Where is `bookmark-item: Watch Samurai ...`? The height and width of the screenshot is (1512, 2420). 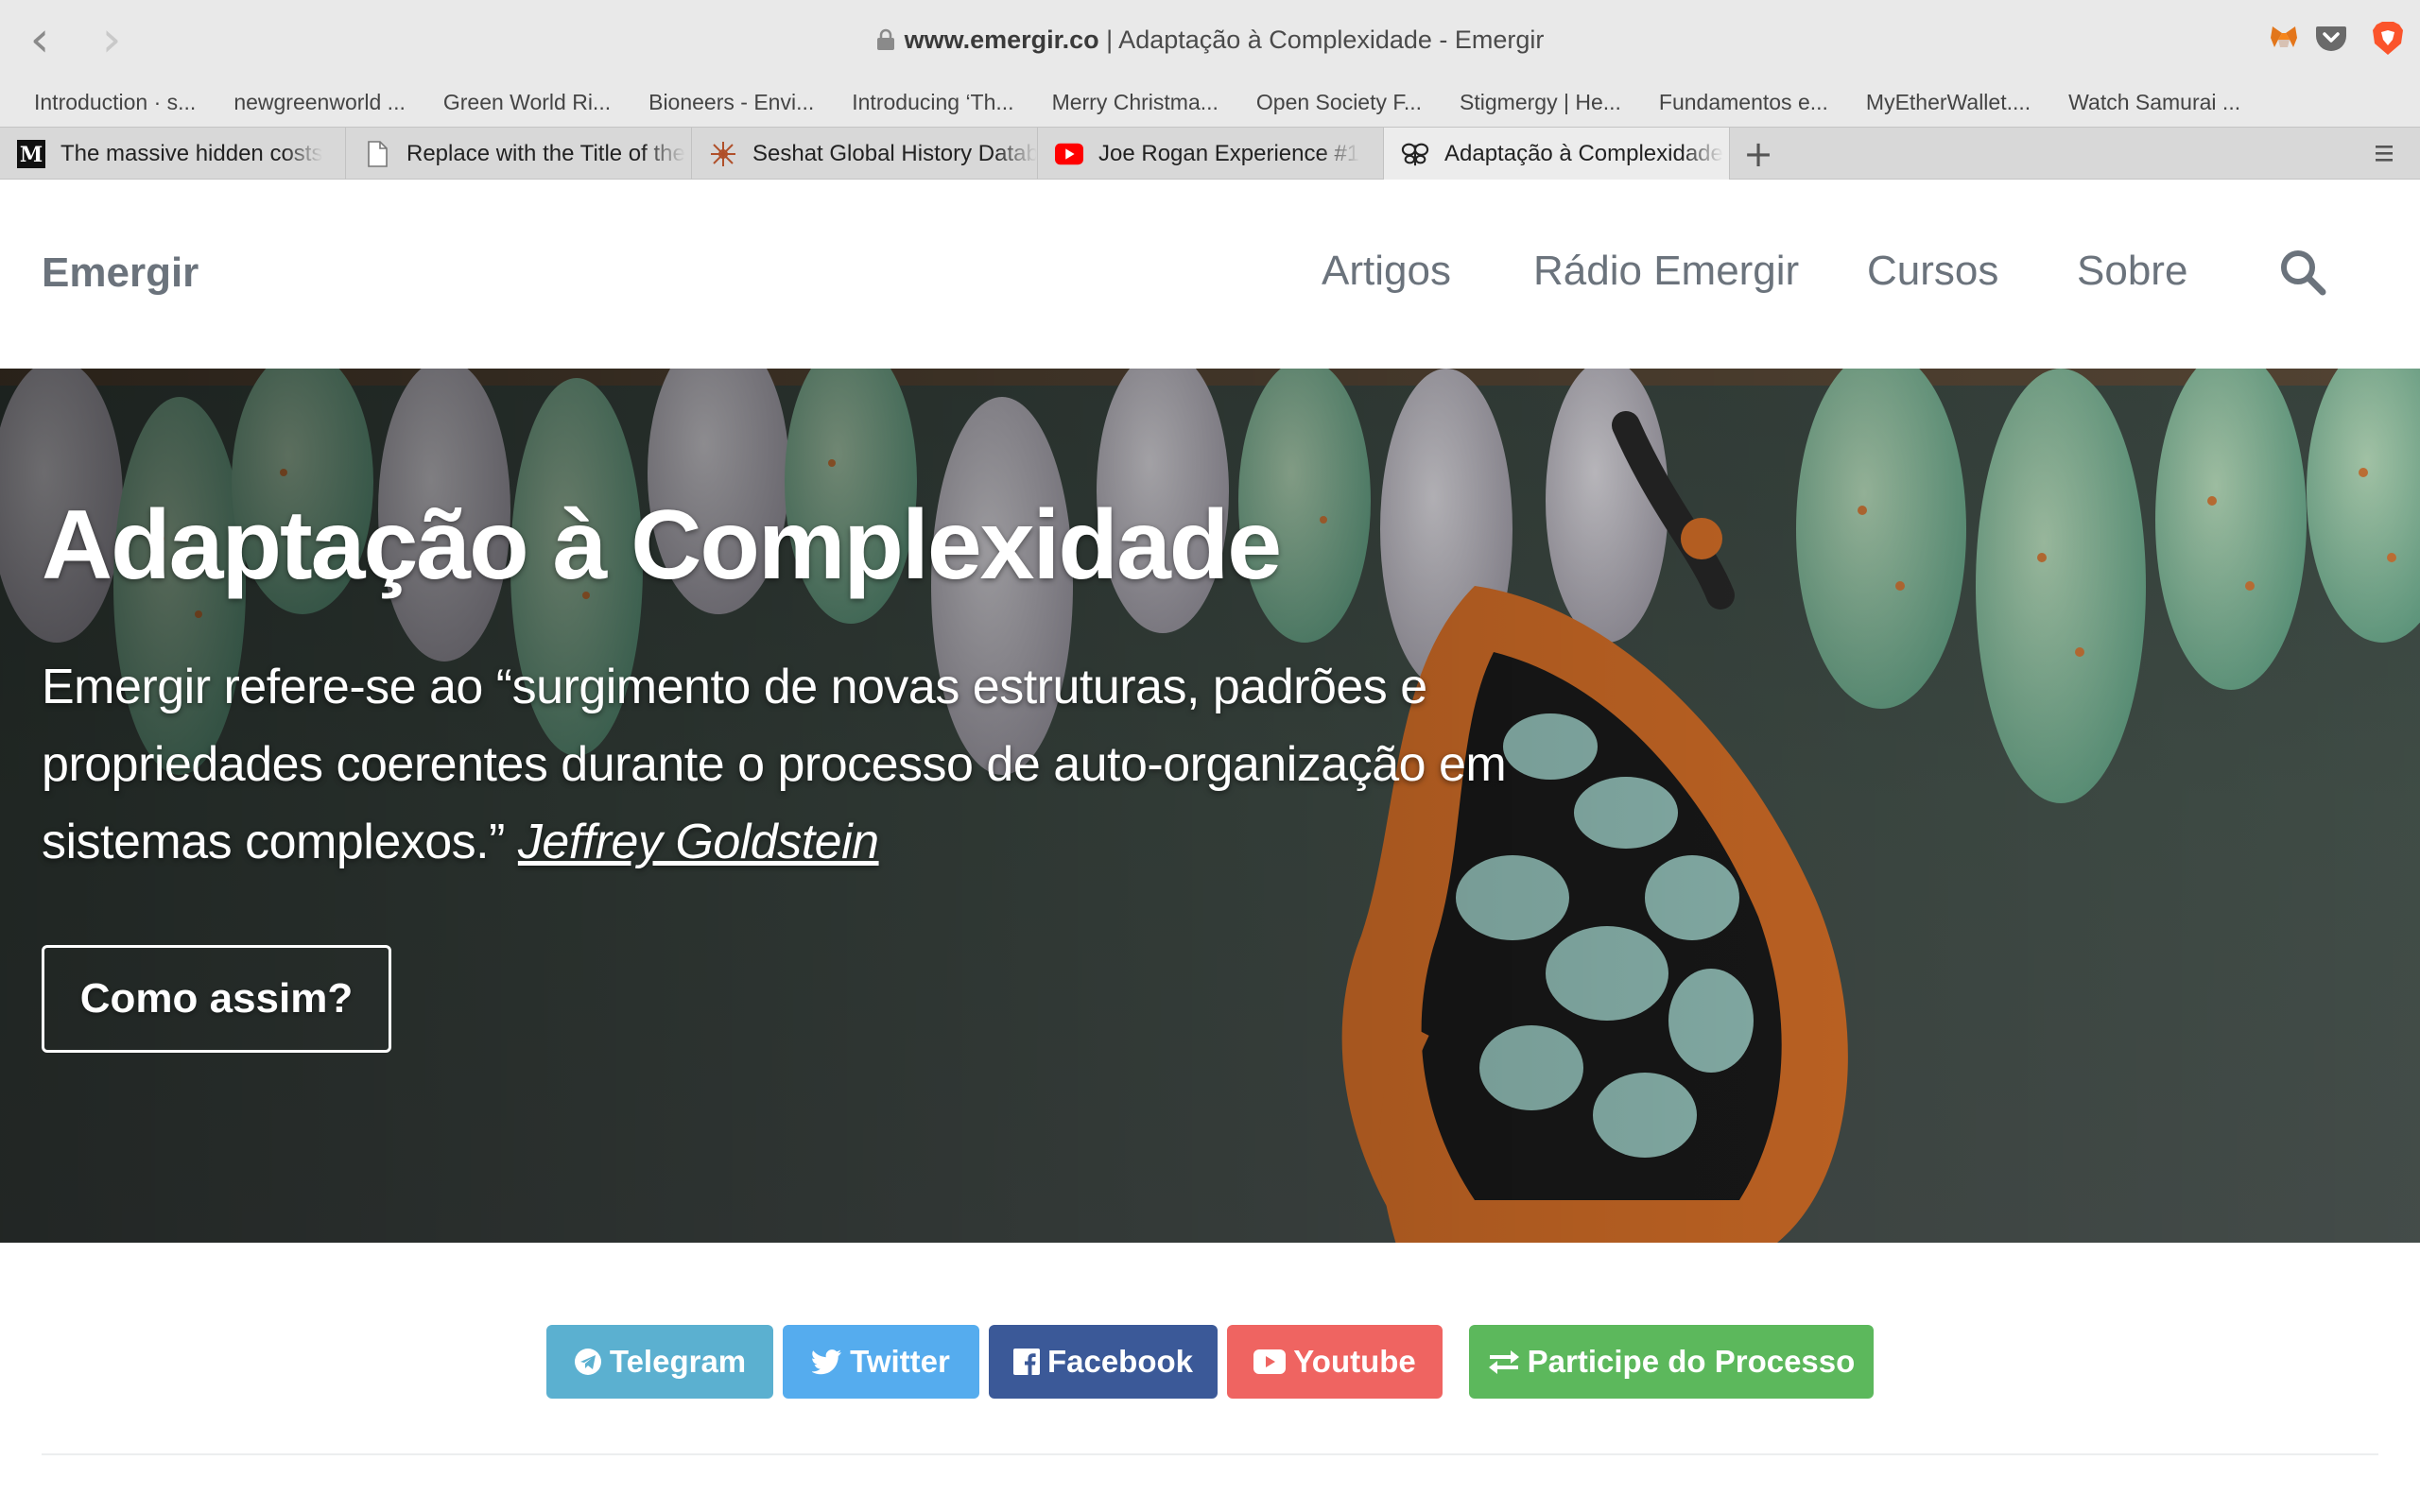 bookmark-item: Watch Samurai ... is located at coordinates (2154, 102).